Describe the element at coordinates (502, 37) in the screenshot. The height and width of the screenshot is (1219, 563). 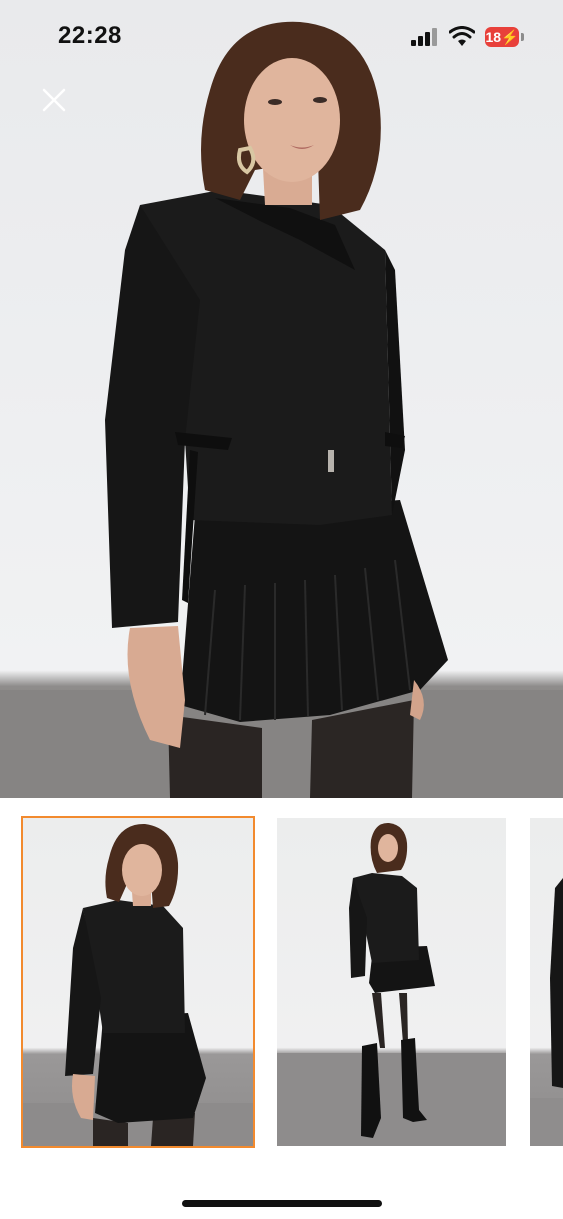
I see `battery-icon: 18⚡` at that location.